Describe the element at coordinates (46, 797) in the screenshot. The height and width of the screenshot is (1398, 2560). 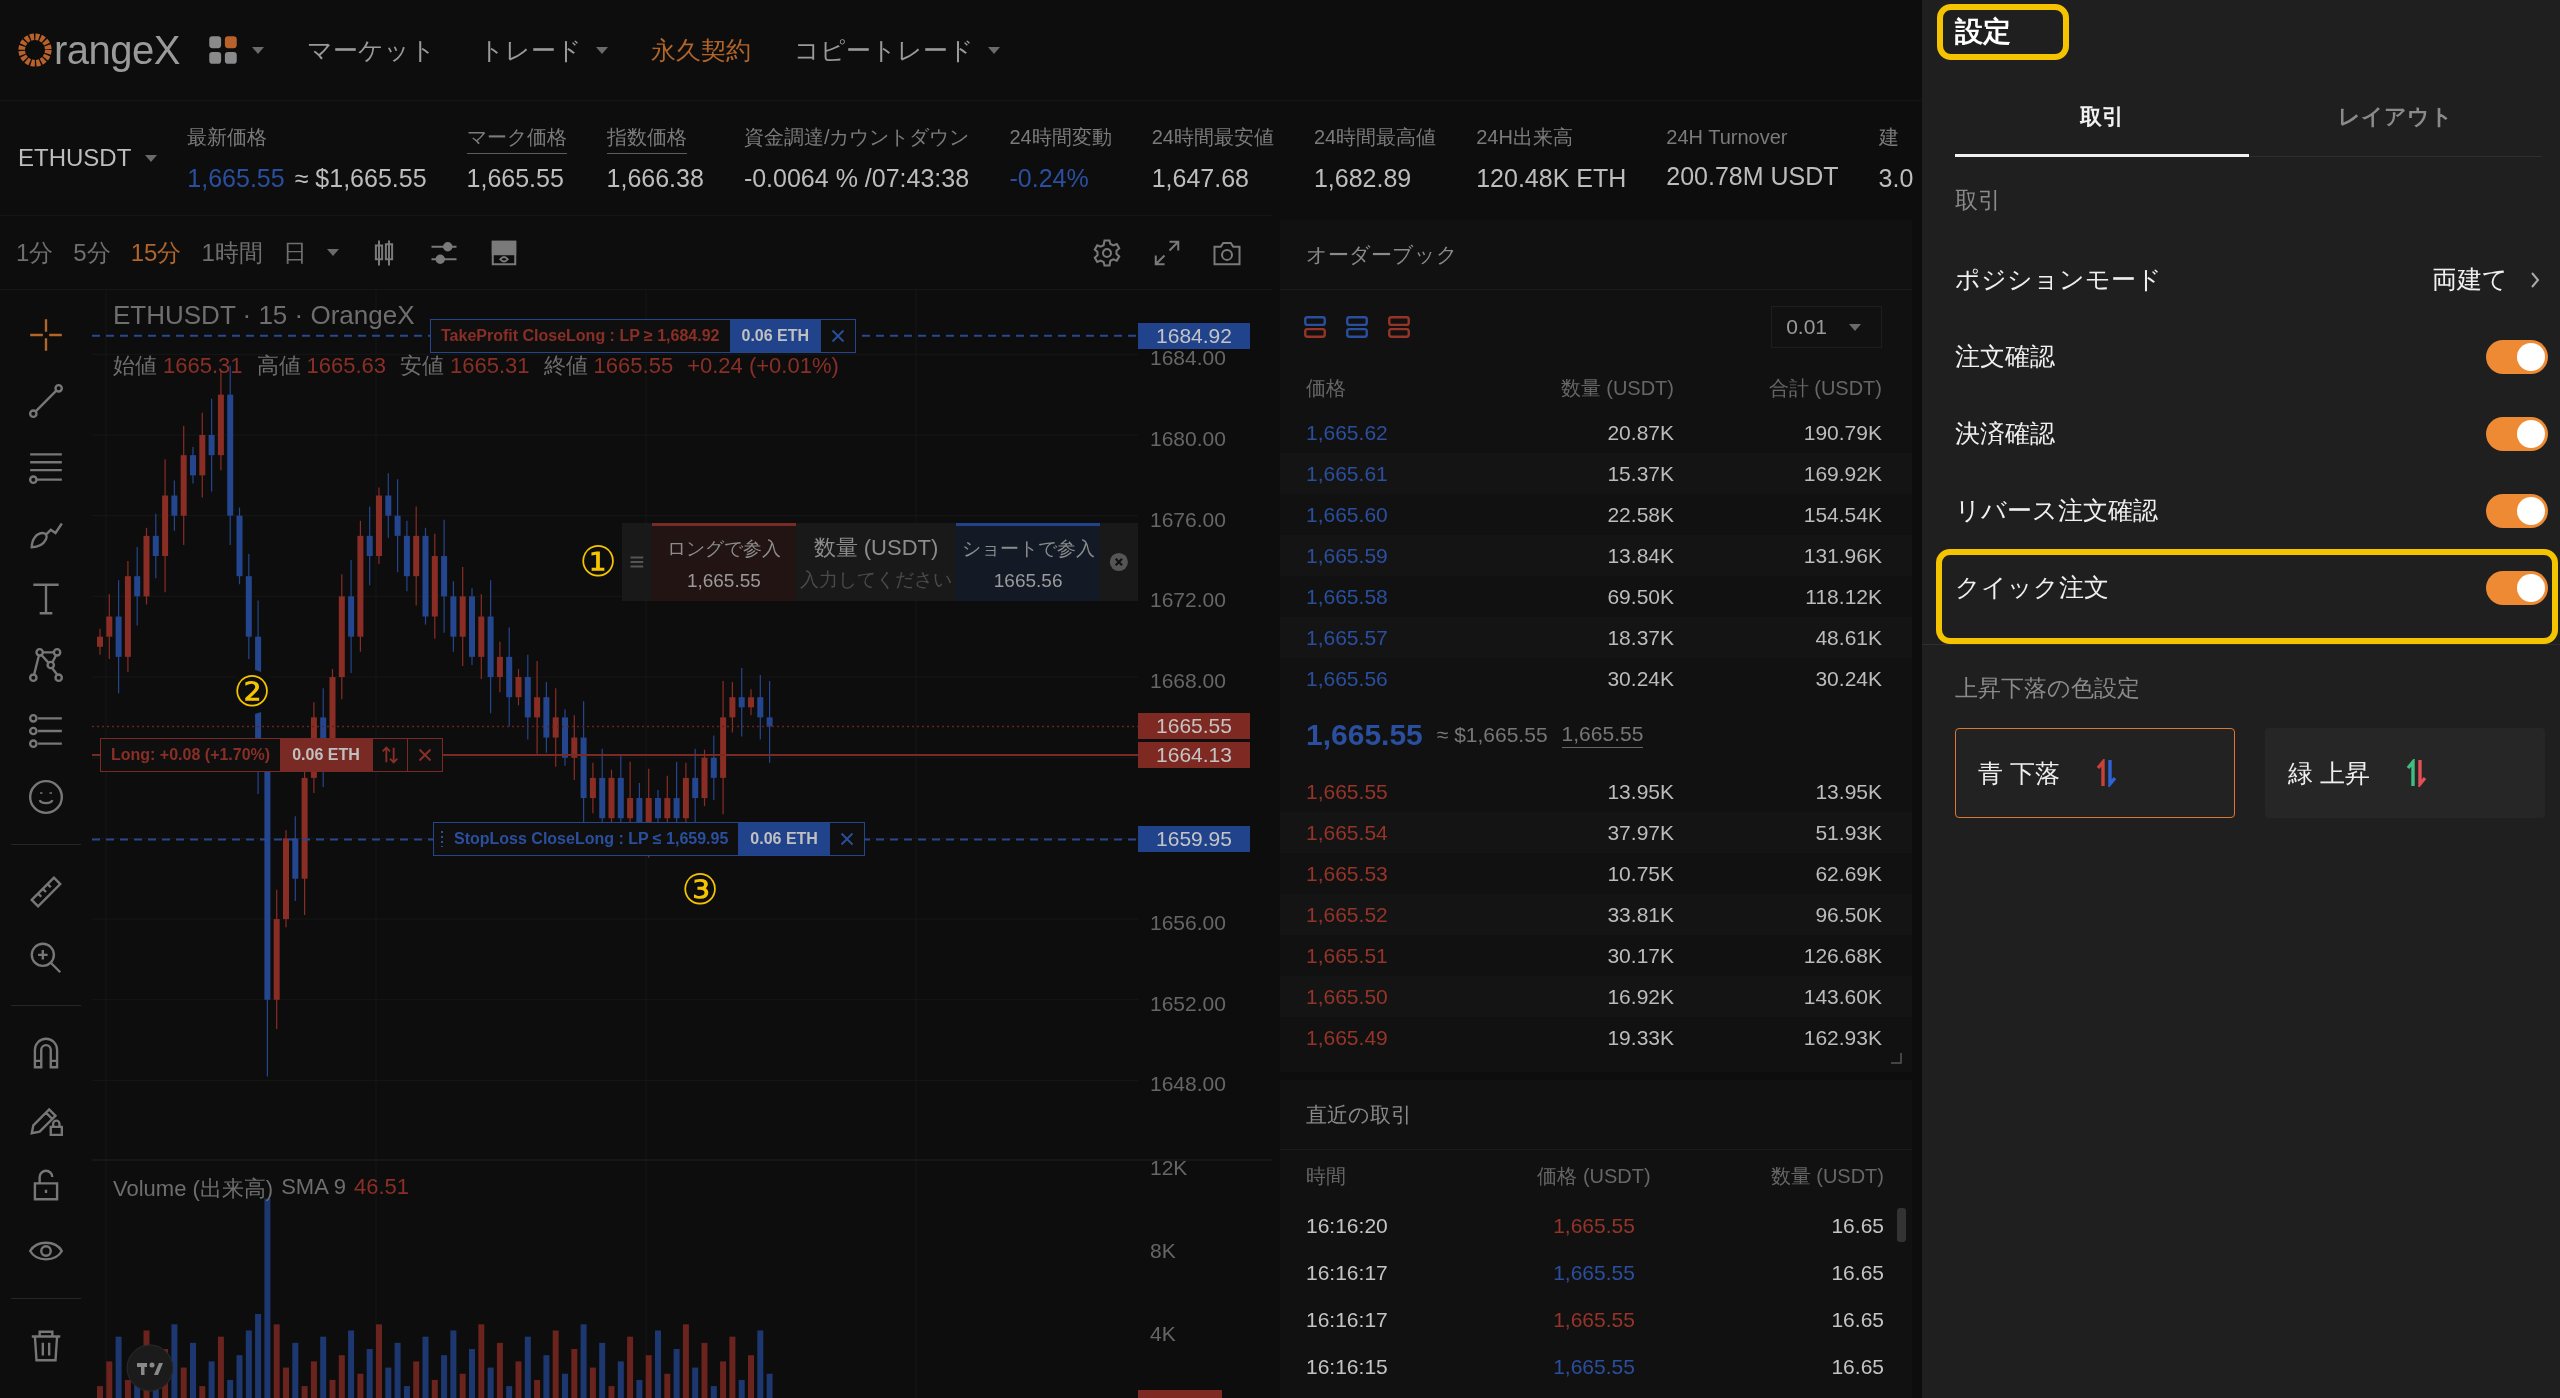
I see `smiley-icon` at that location.